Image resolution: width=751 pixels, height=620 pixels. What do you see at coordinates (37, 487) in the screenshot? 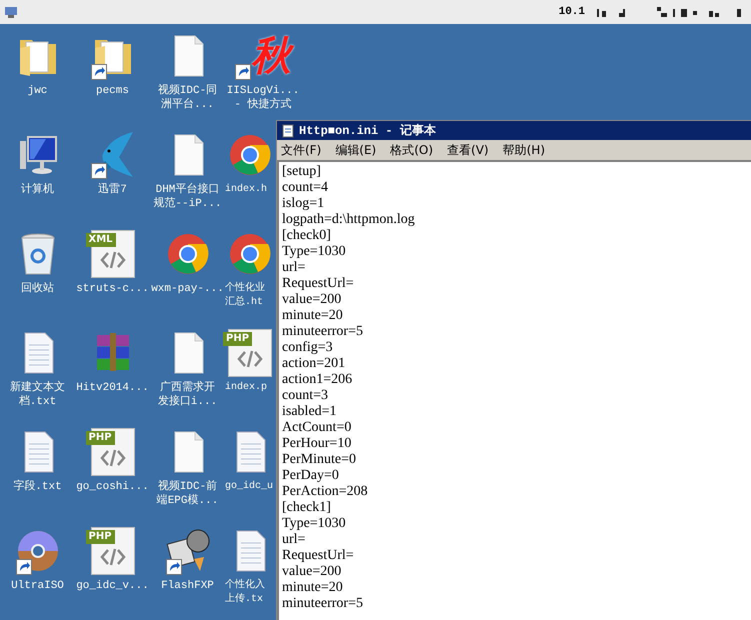
I see `icon-label: 字段.txt` at bounding box center [37, 487].